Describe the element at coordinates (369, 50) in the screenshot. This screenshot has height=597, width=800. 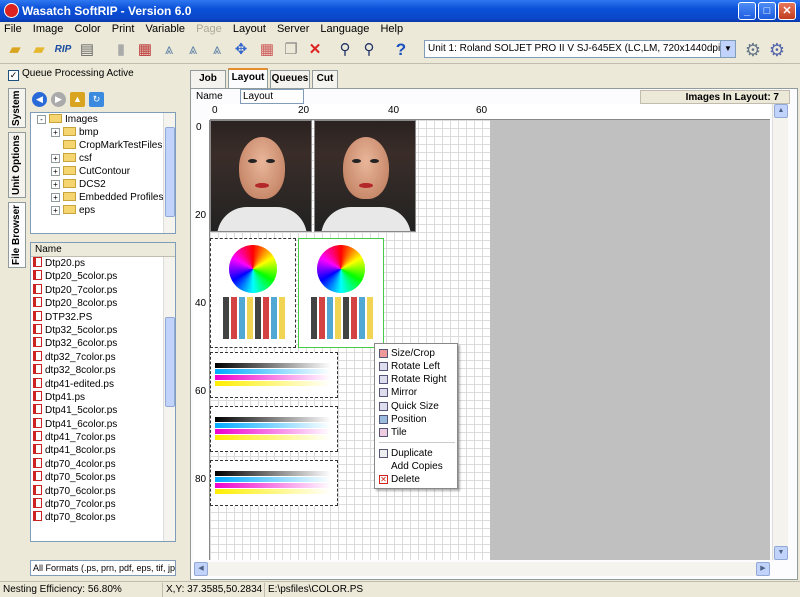
I see `zoom-out-icon: ⚲` at that location.